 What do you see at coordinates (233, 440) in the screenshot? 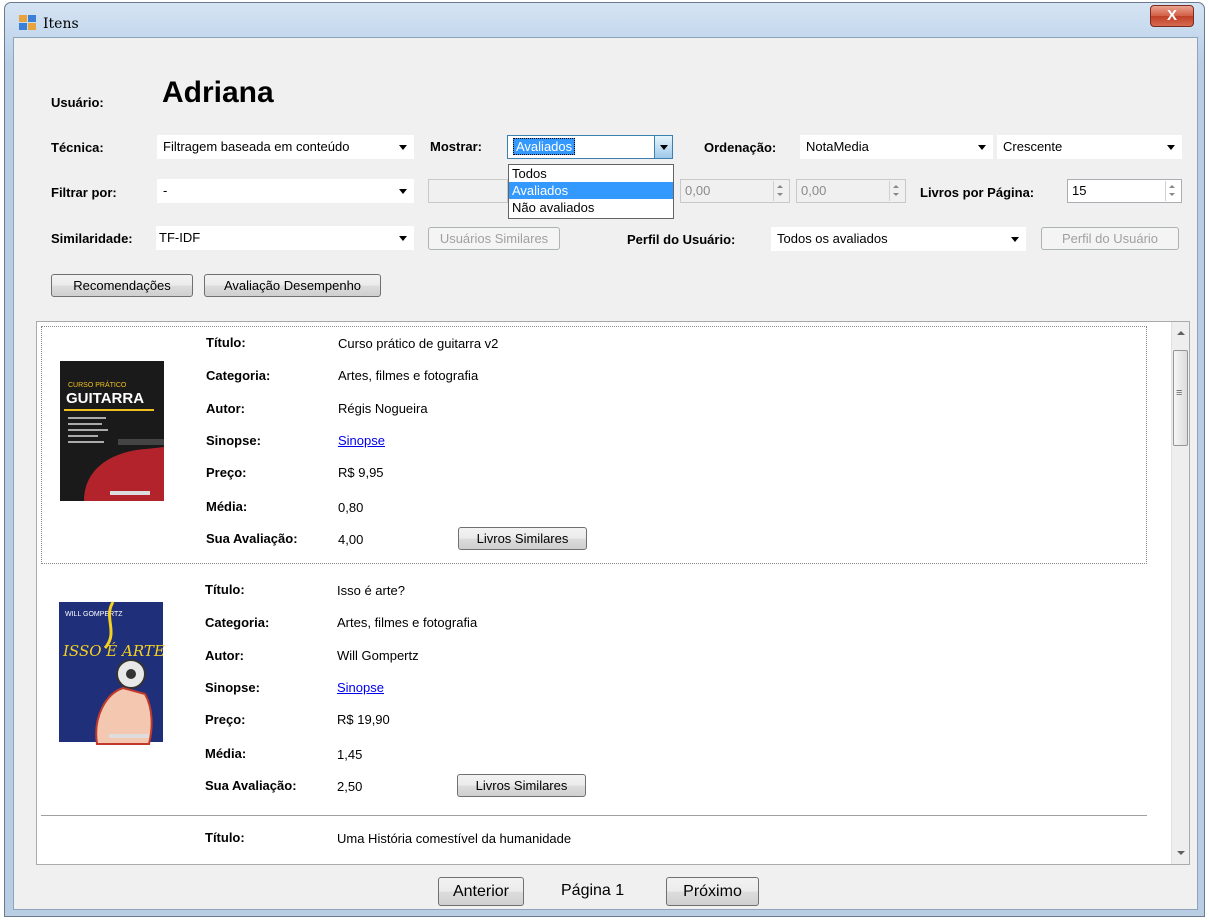
I see `sinopse-label: Sinopse:` at bounding box center [233, 440].